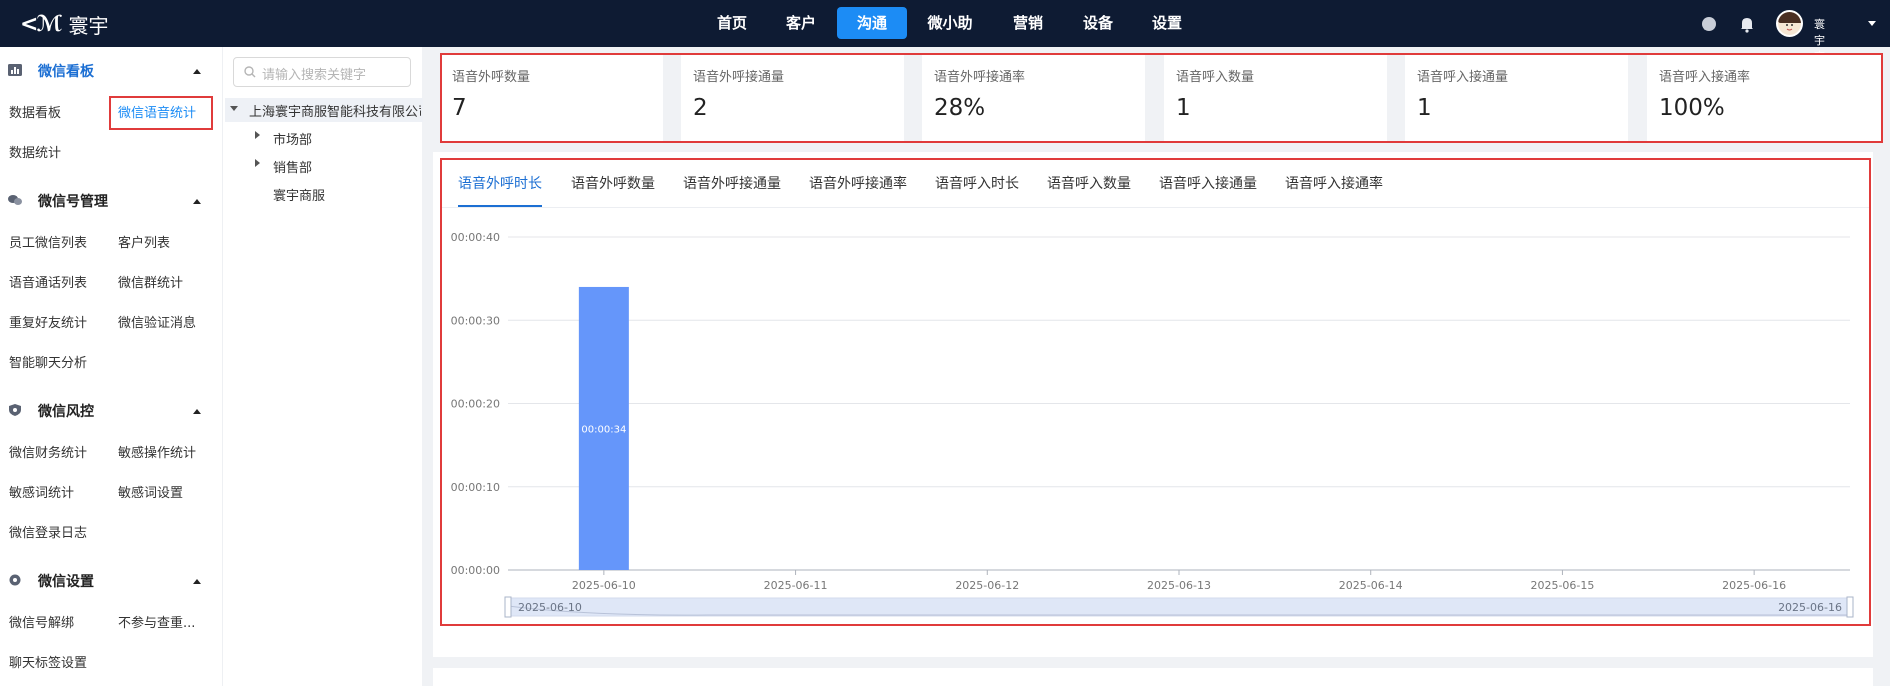  What do you see at coordinates (1747, 24) in the screenshot?
I see `bell-icon` at bounding box center [1747, 24].